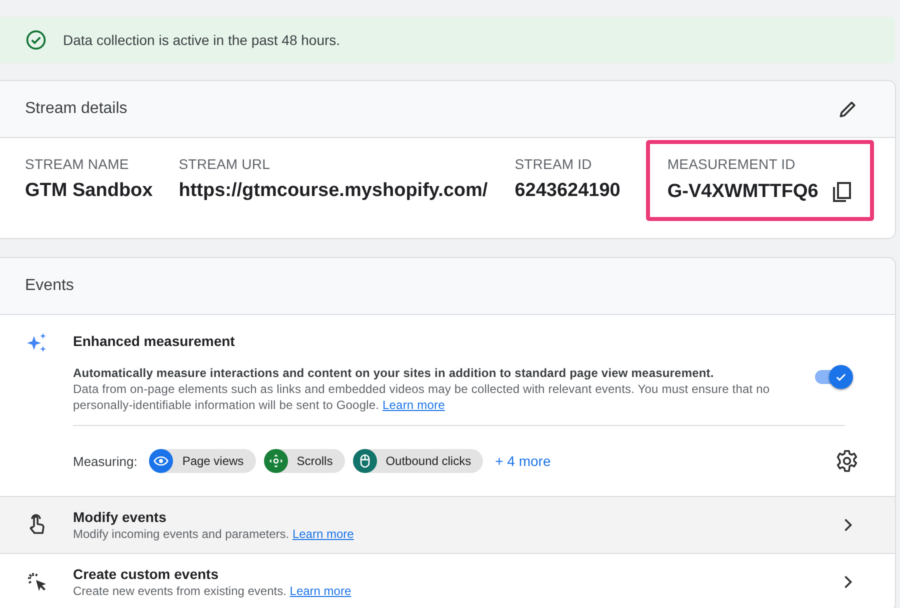 The image size is (900, 608). I want to click on row-description: Modify incoming events and parameters. Learn more, so click(214, 534).